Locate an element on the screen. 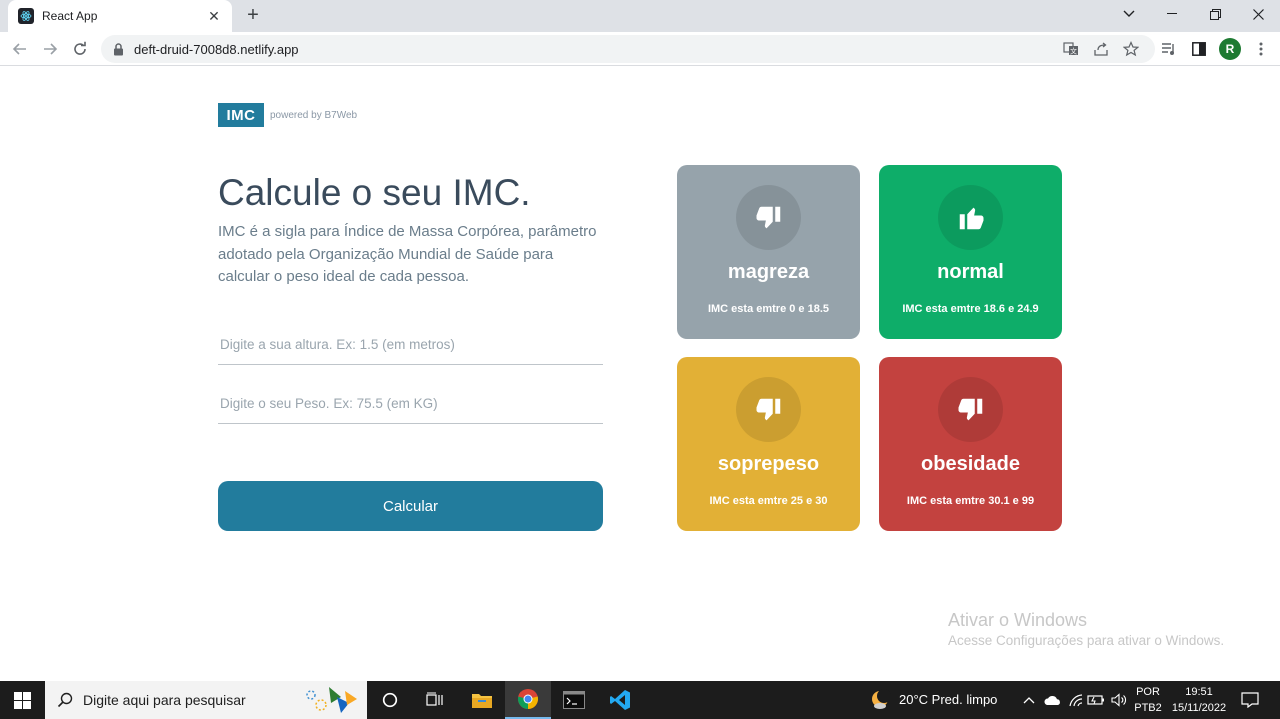 The width and height of the screenshot is (1280, 719). media-control-icon is located at coordinates (1169, 49).